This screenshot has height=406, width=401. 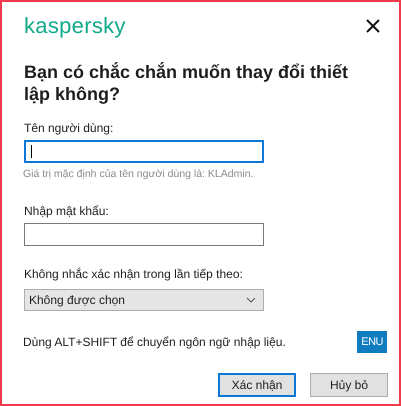 I want to click on field-label: Nhập mật khẩu:, so click(x=67, y=210).